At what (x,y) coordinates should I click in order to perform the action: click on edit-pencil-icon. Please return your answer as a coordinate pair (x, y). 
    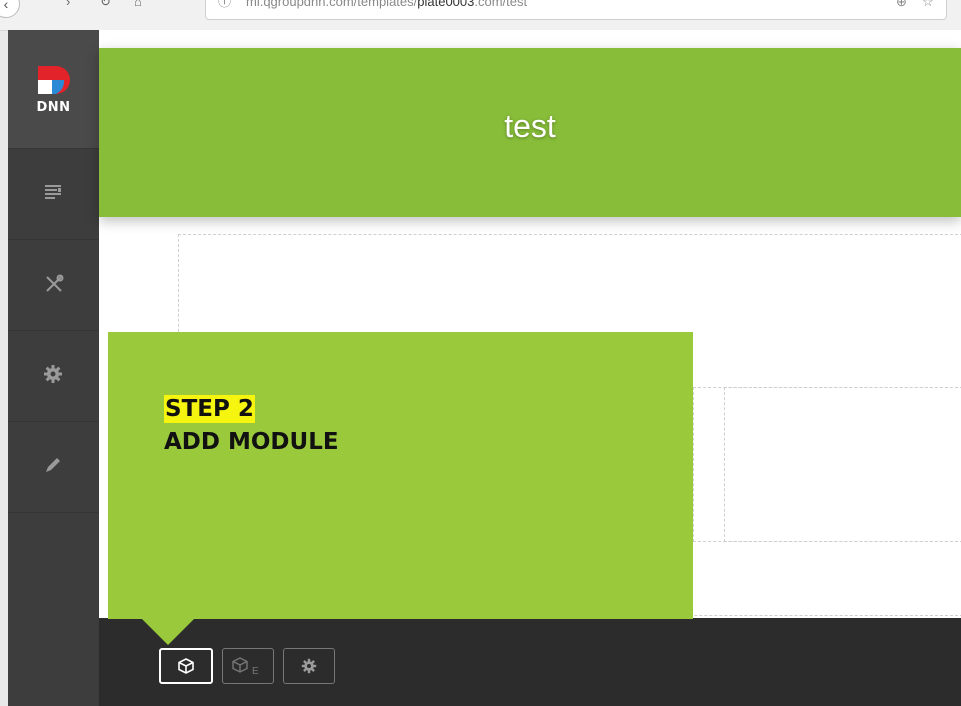
    Looking at the image, I should click on (53, 465).